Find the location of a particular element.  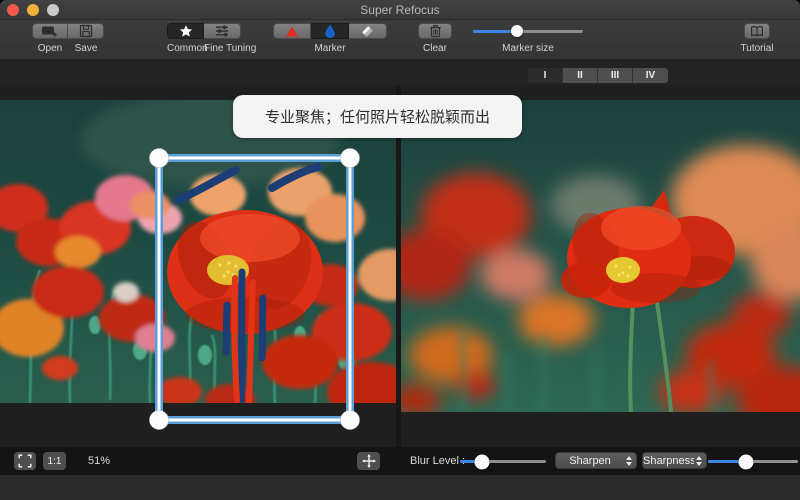

window-title: Super Refocus is located at coordinates (400, 10).